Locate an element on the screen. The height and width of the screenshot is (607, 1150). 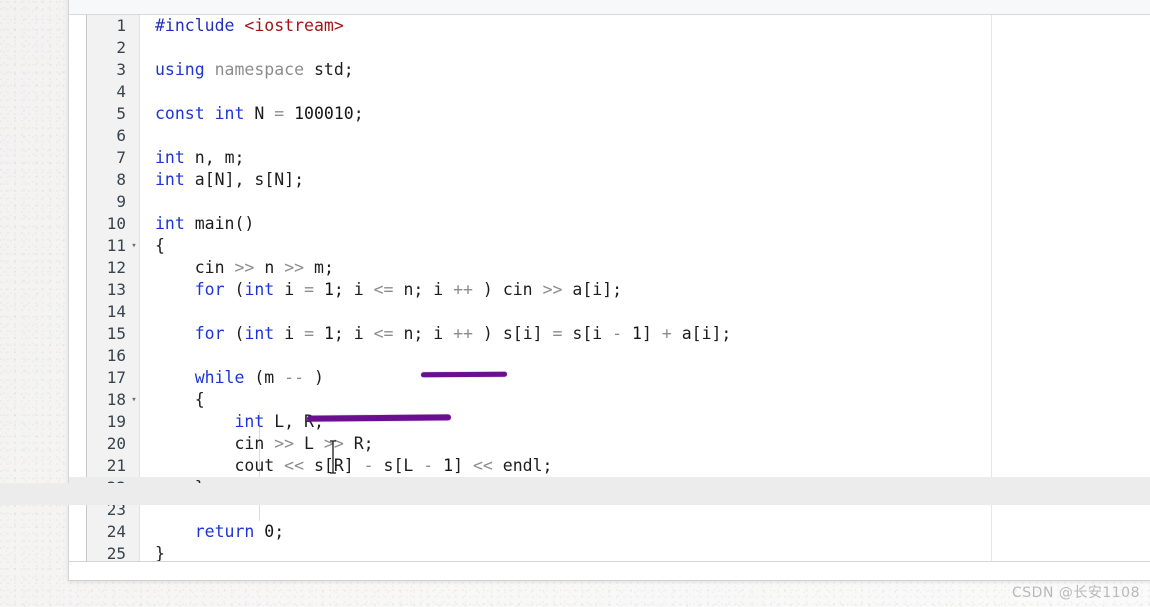
line-number-16: 16 is located at coordinates (116, 355).